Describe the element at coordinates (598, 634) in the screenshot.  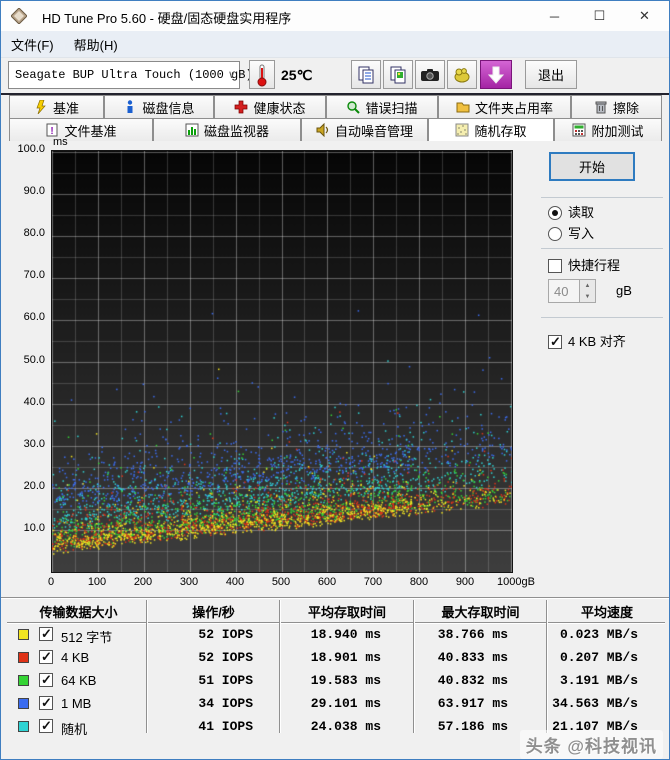
I see `avg-speed-value: 0.023 MB/s` at that location.